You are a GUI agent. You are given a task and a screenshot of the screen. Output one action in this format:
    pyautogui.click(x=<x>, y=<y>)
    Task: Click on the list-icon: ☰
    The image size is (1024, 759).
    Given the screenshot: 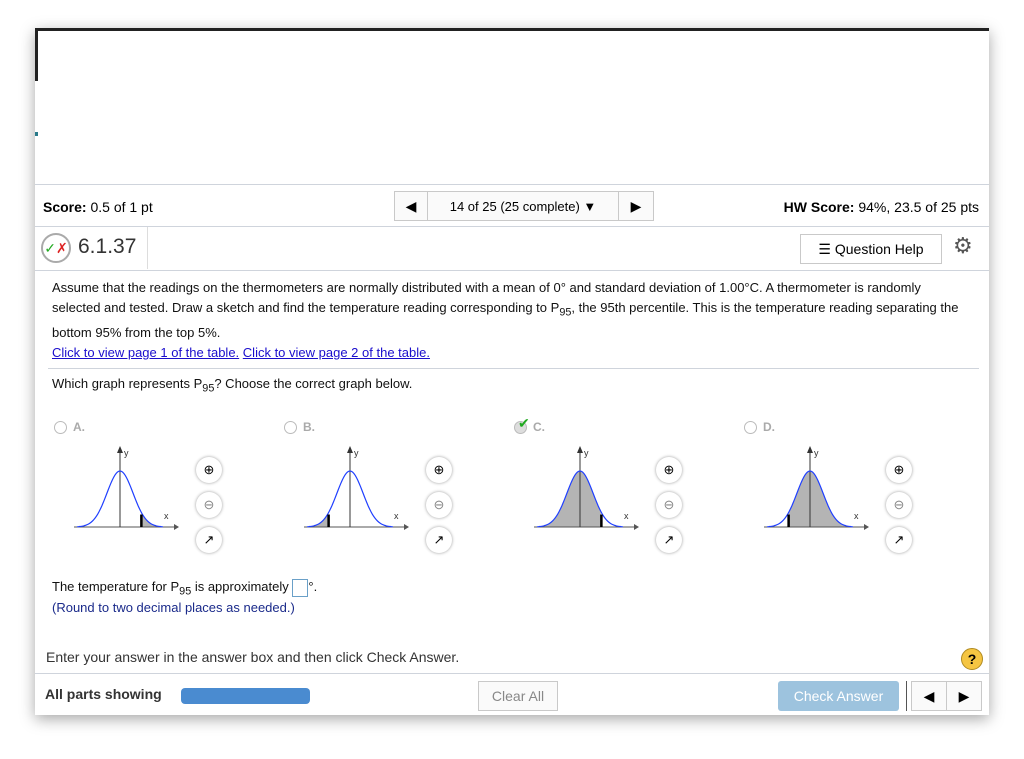 What is the action you would take?
    pyautogui.click(x=826, y=248)
    